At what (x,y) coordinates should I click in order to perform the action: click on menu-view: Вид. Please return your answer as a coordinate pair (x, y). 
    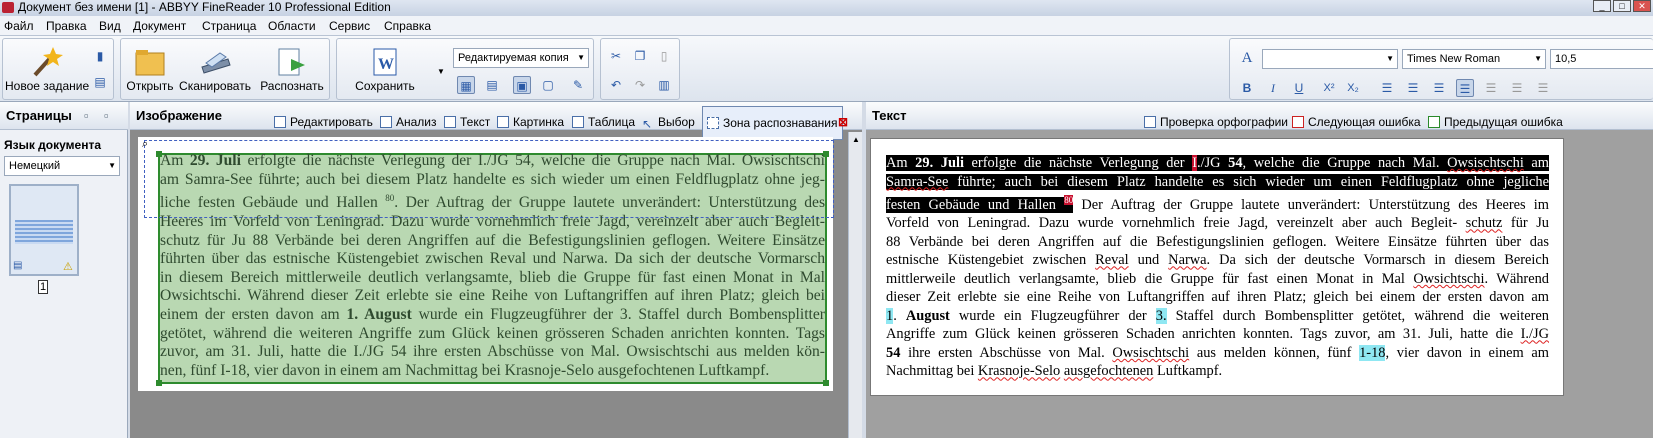
    Looking at the image, I should click on (110, 26).